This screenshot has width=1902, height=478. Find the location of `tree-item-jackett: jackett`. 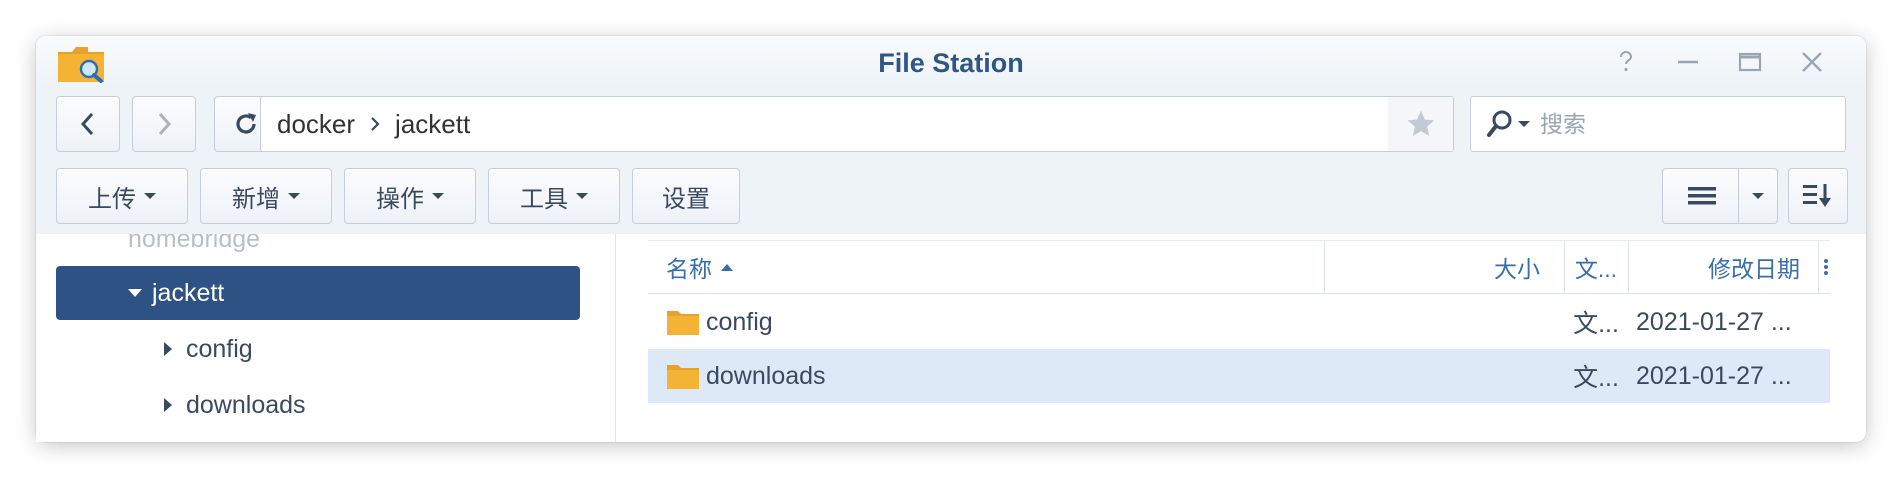

tree-item-jackett: jackett is located at coordinates (318, 293).